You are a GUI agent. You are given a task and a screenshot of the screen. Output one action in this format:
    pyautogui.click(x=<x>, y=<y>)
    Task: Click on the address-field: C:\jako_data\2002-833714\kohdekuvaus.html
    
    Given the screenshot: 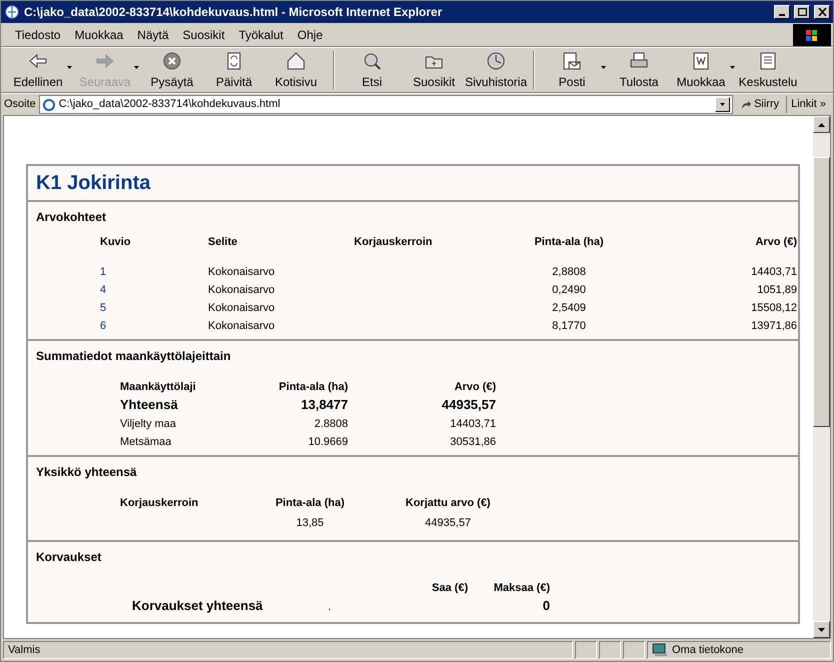 What is the action you would take?
    pyautogui.click(x=386, y=104)
    